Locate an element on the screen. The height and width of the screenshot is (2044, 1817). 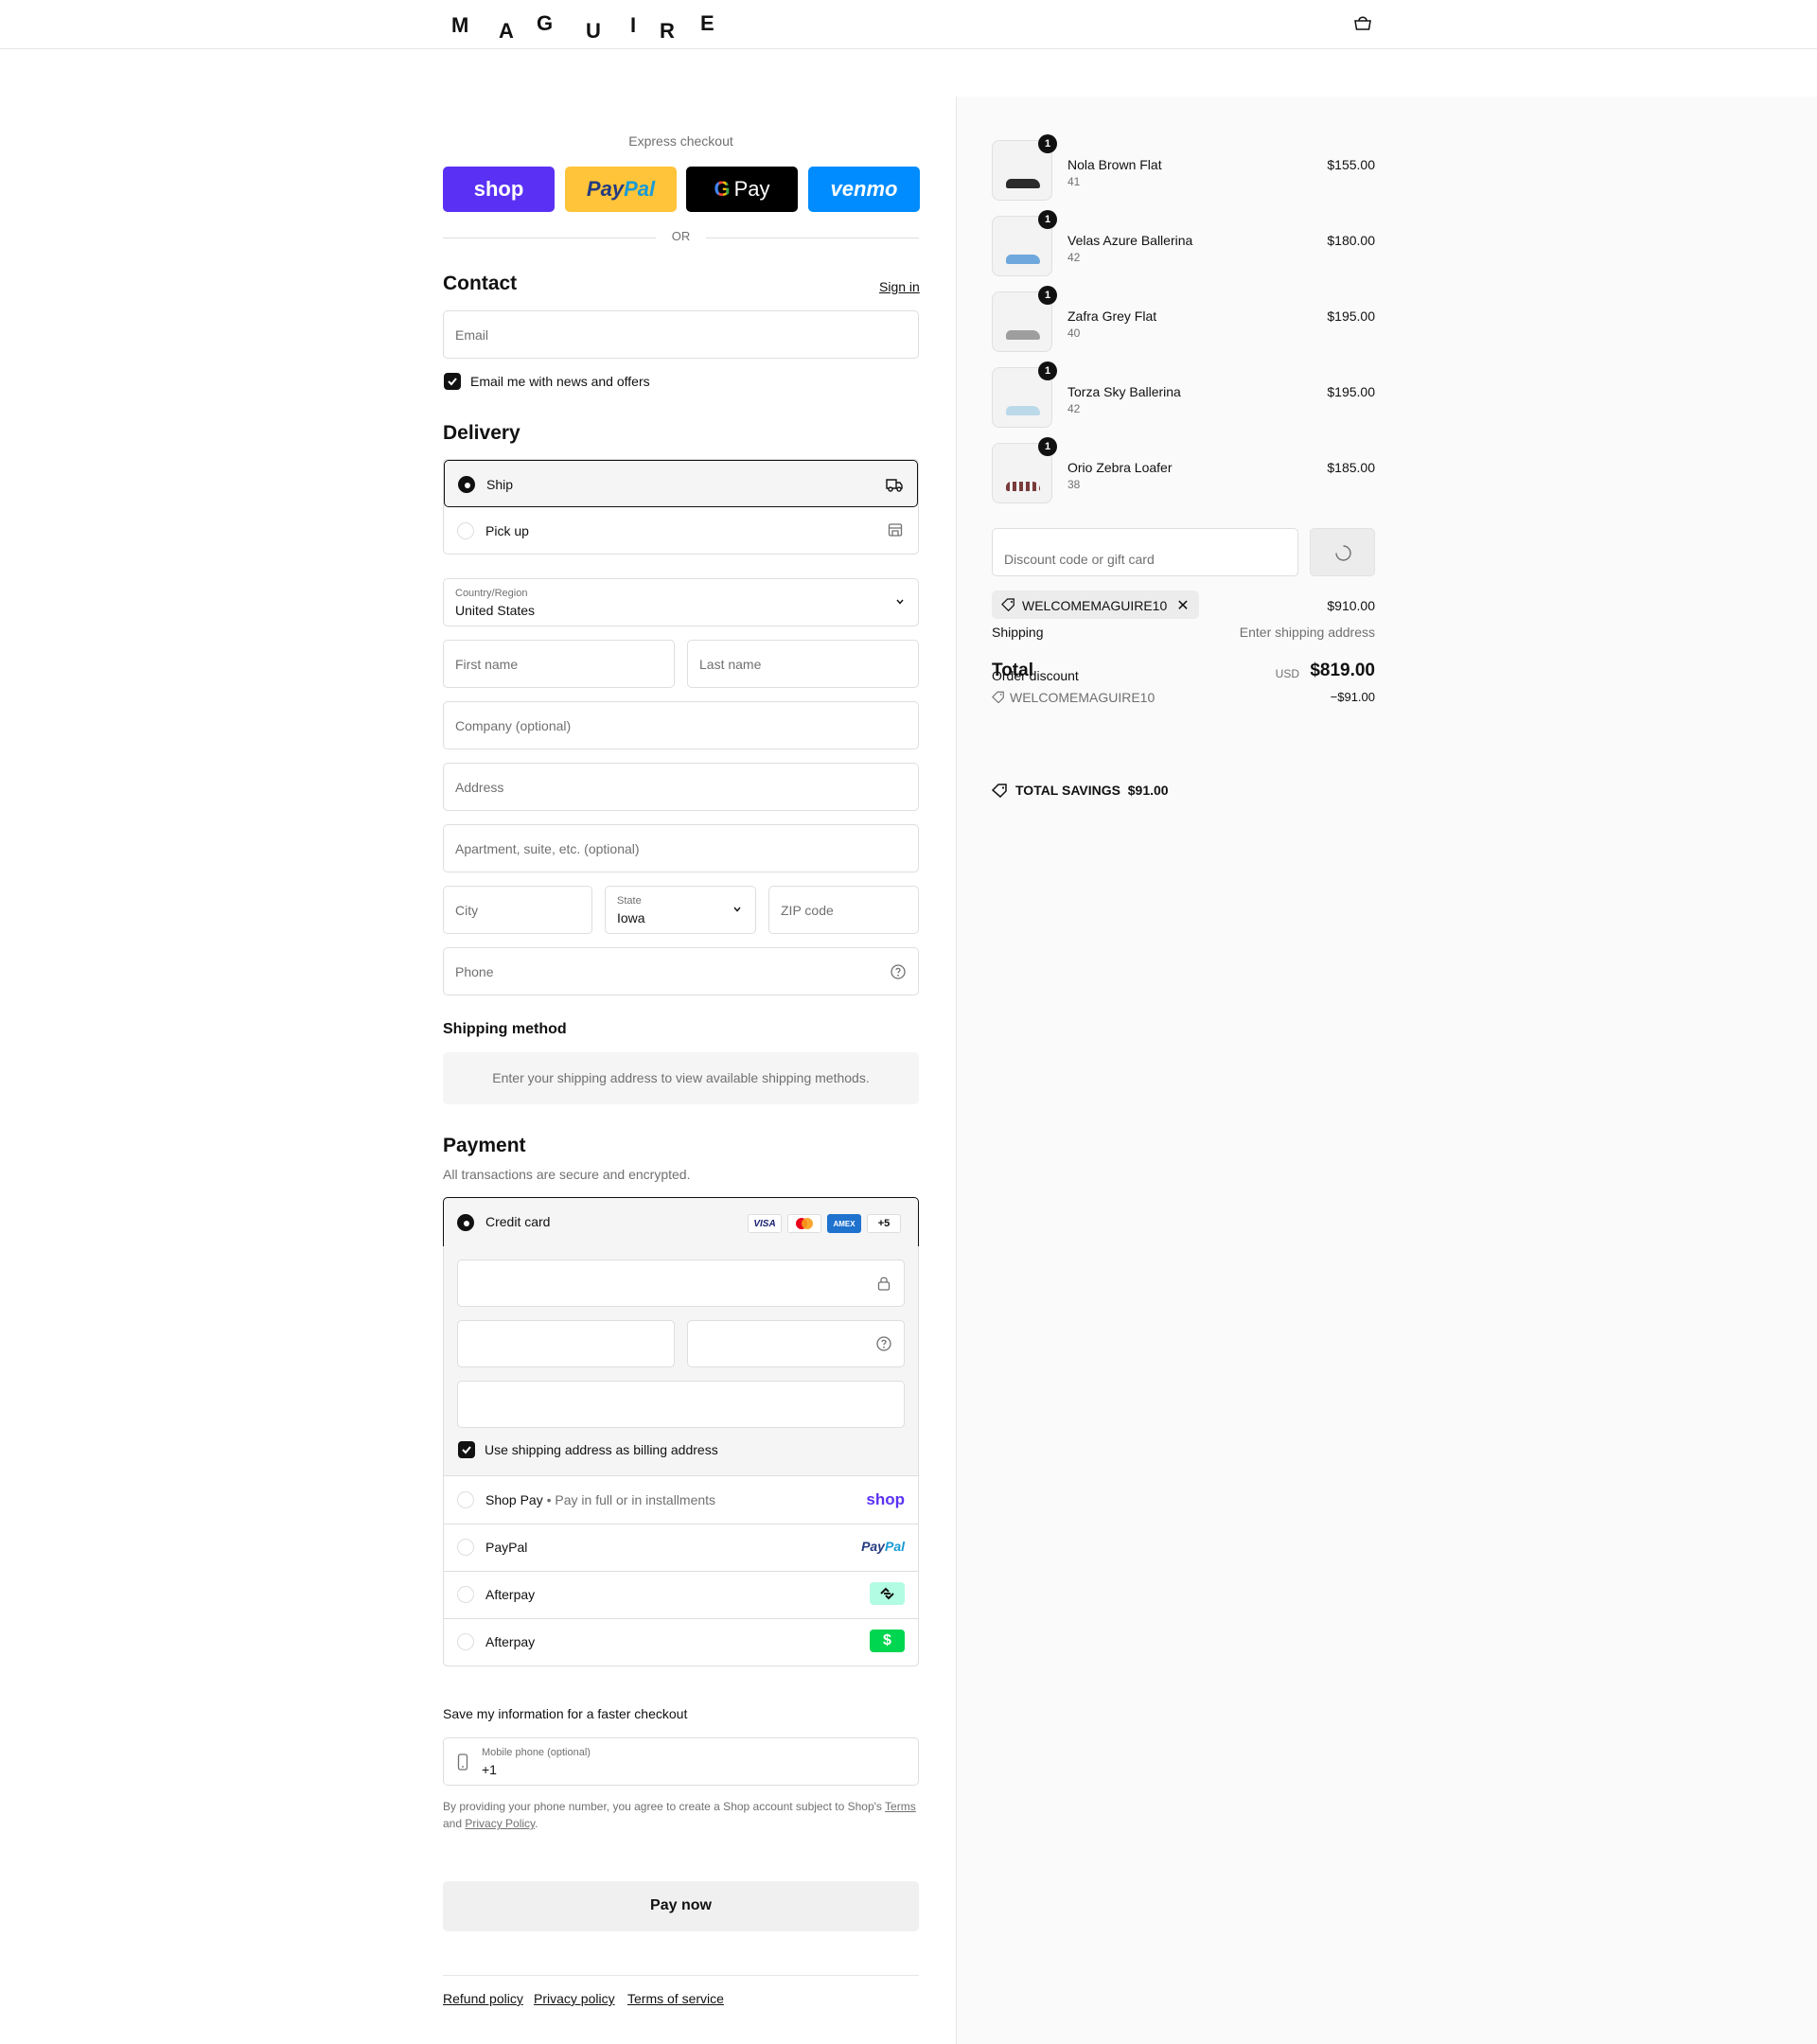
total-value: $819.00 is located at coordinates (1342, 670).